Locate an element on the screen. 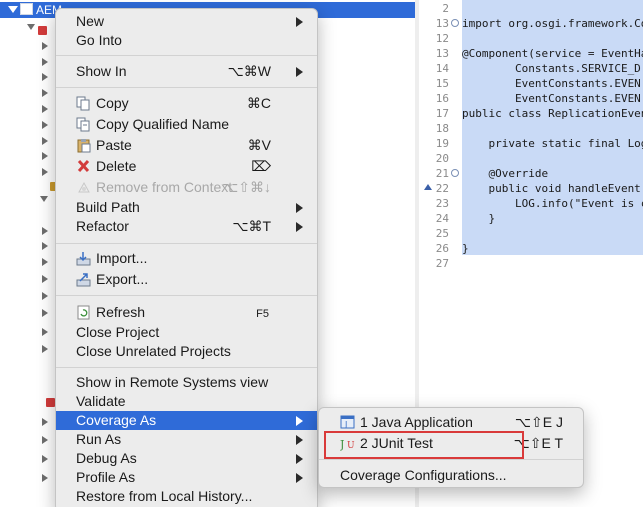 The image size is (643, 507). code-line: @Override is located at coordinates (505, 173).